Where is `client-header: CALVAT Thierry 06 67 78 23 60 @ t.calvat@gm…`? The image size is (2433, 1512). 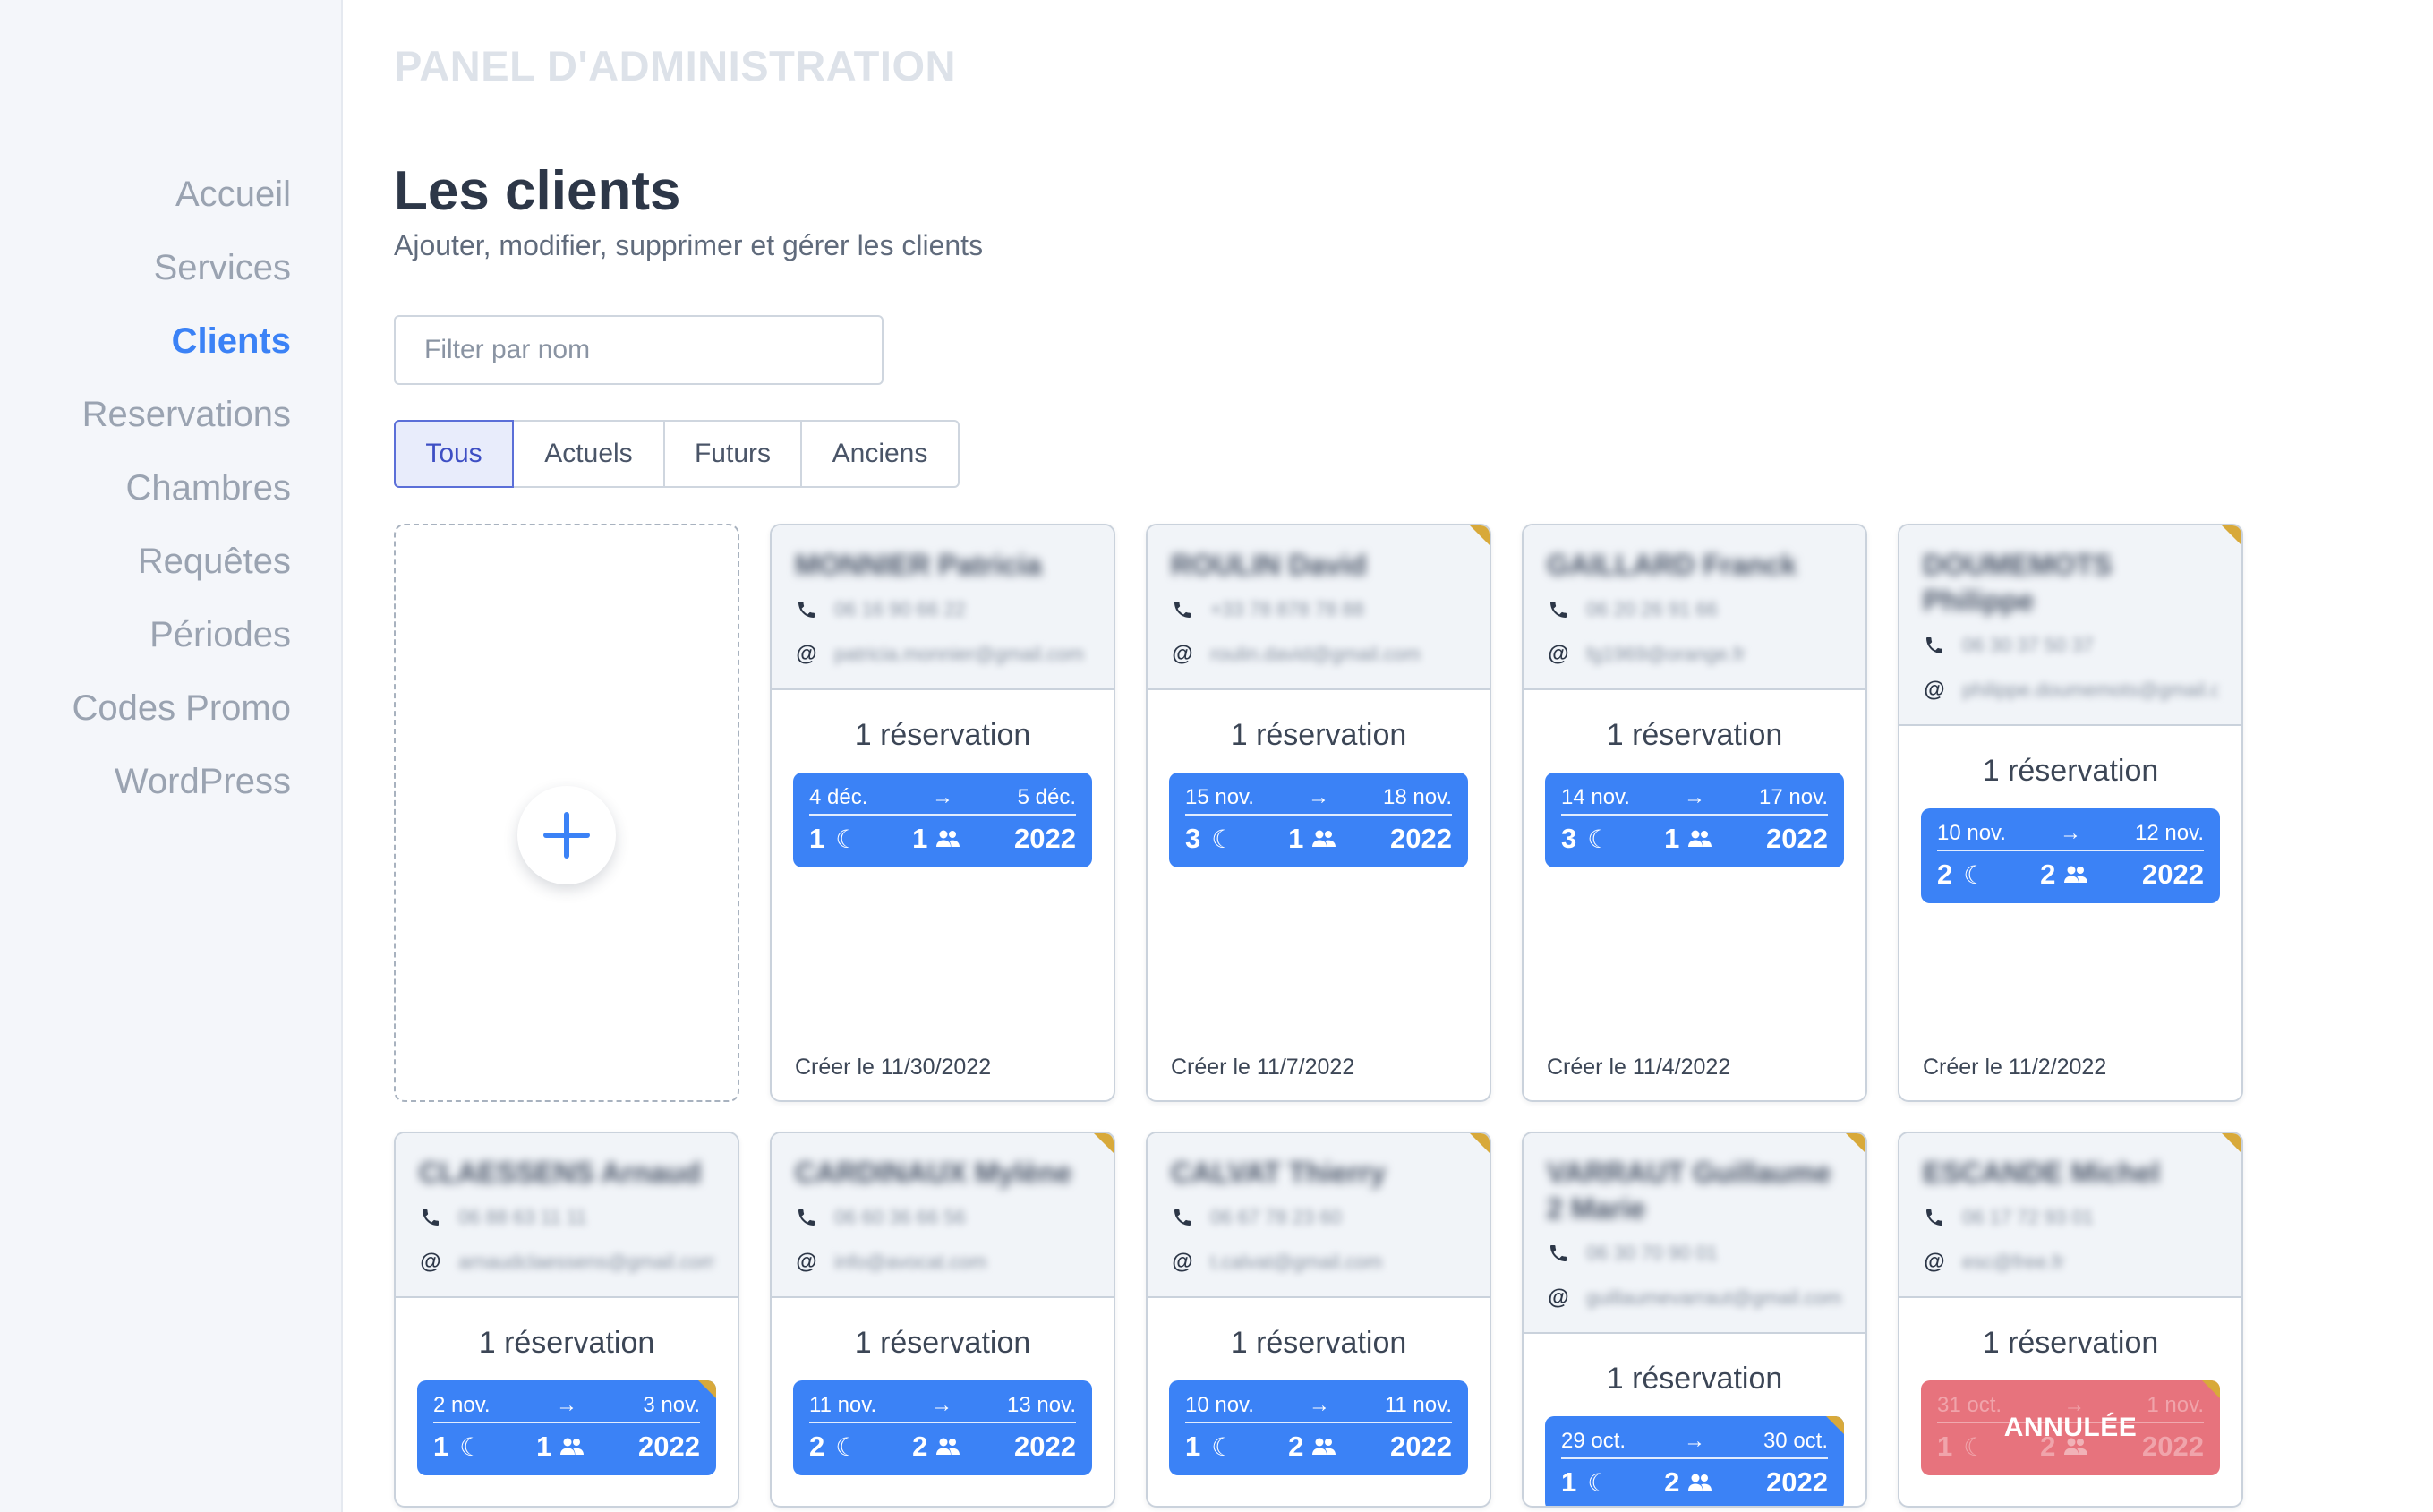
client-header: CALVAT Thierry 06 67 78 23 60 @ t.calvat@gm… is located at coordinates (1319, 1215).